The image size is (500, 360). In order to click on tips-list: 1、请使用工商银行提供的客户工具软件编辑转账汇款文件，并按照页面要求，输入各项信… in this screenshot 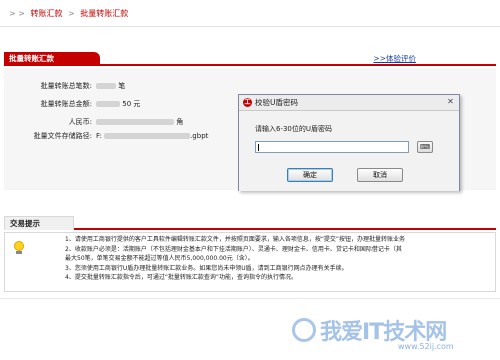, I will do `click(280, 259)`.